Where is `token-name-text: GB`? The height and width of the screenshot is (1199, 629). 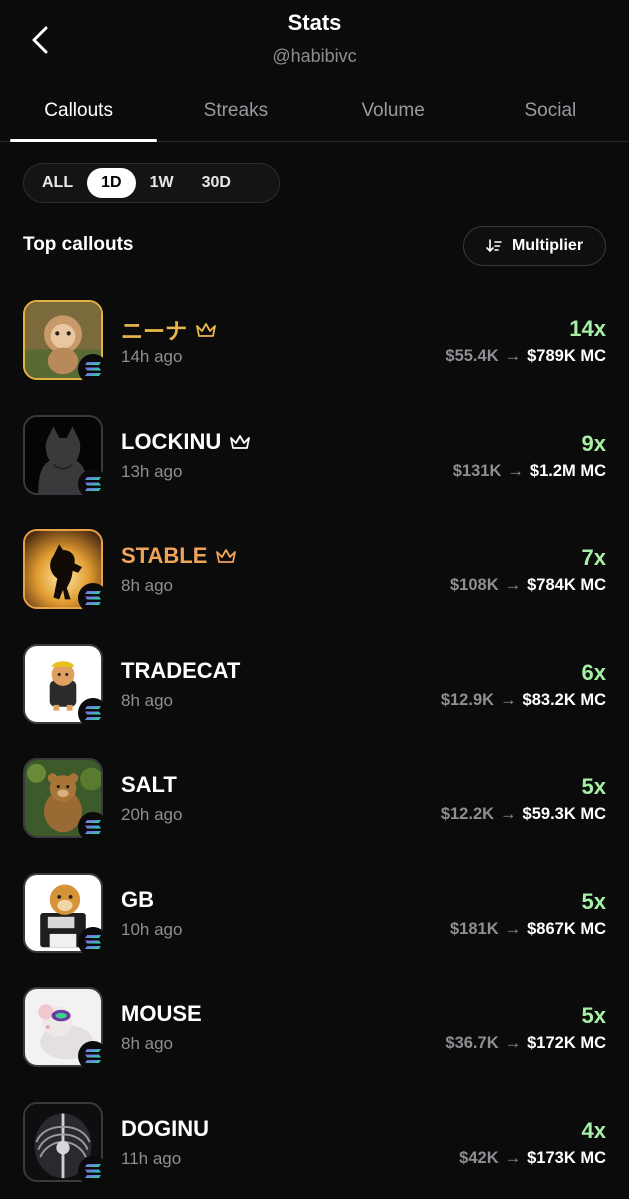
token-name-text: GB is located at coordinates (137, 899).